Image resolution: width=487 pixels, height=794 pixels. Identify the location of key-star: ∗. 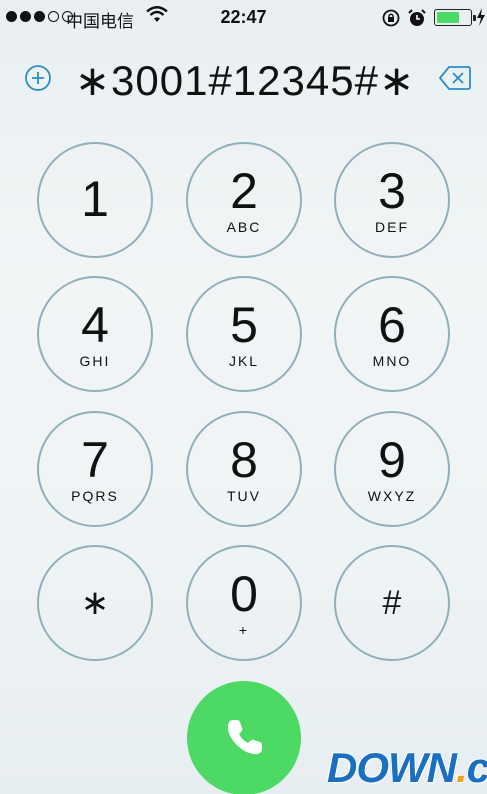
(95, 603).